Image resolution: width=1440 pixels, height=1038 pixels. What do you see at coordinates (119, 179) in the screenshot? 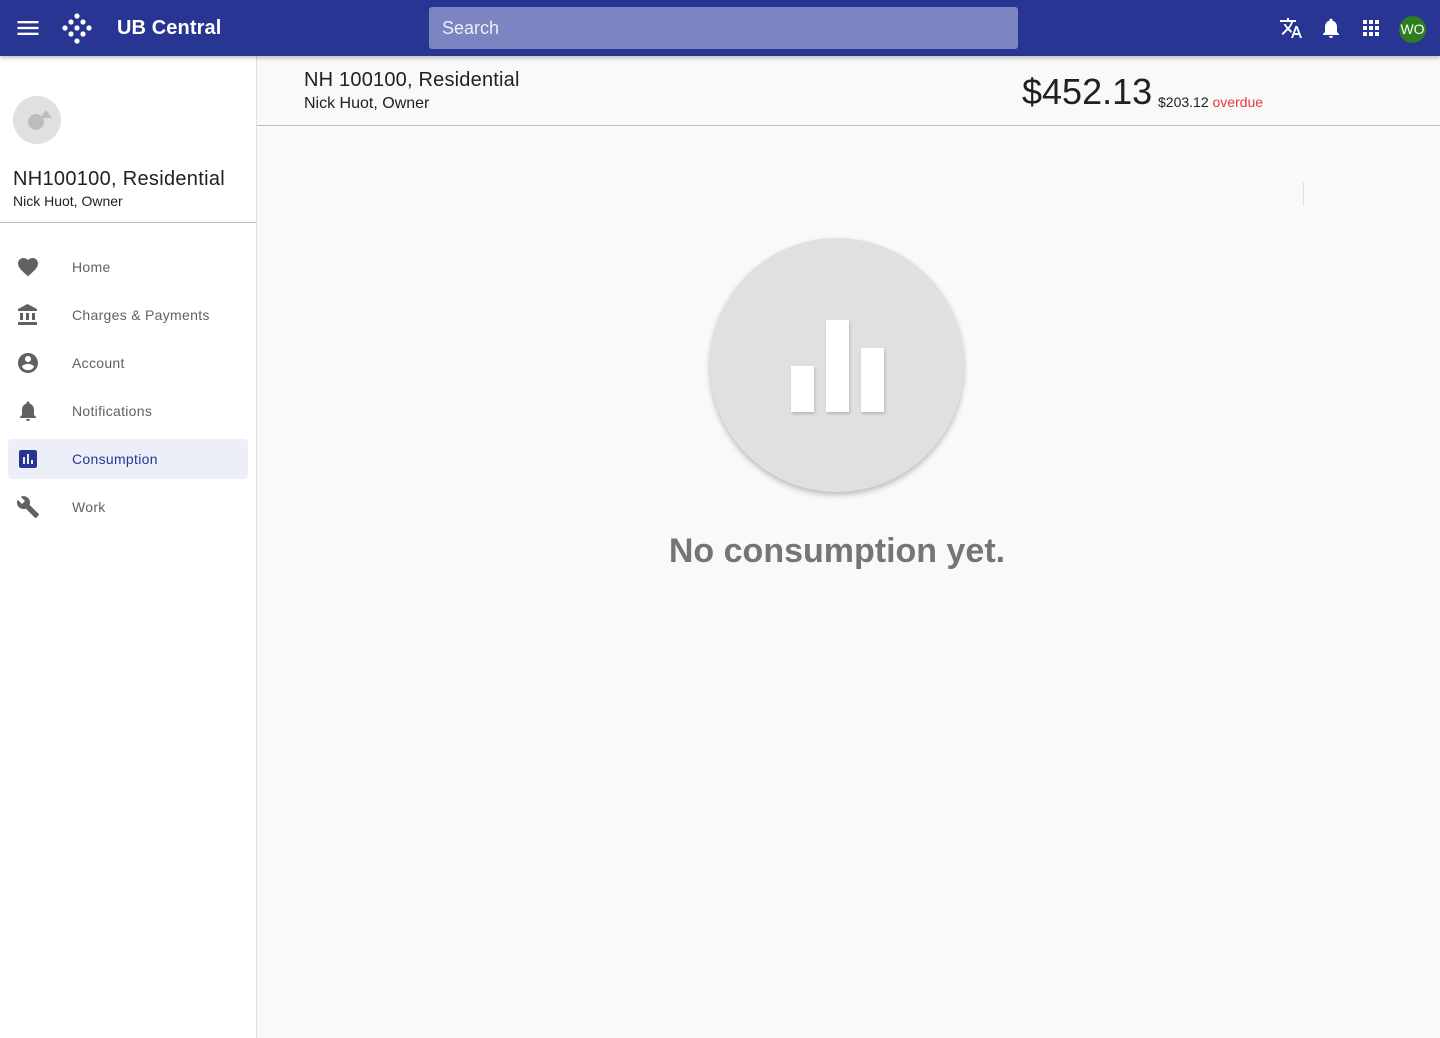
I see `account-name: NH100100, Residential` at bounding box center [119, 179].